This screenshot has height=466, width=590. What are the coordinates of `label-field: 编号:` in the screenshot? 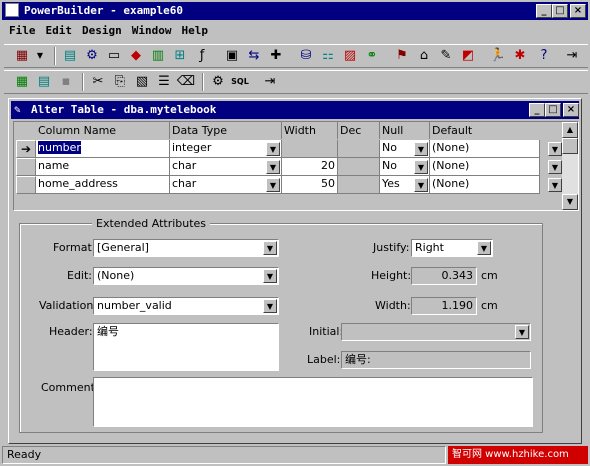 It's located at (436, 360).